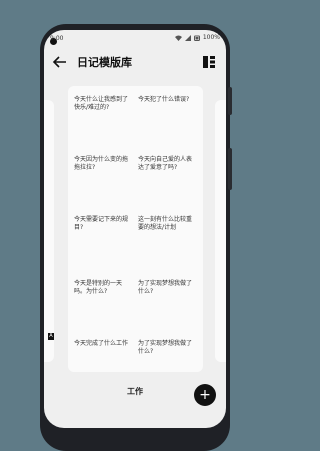  What do you see at coordinates (165, 163) in the screenshot?
I see `prompt-4: 今天向自己爱的人表达了爱意了吗?` at bounding box center [165, 163].